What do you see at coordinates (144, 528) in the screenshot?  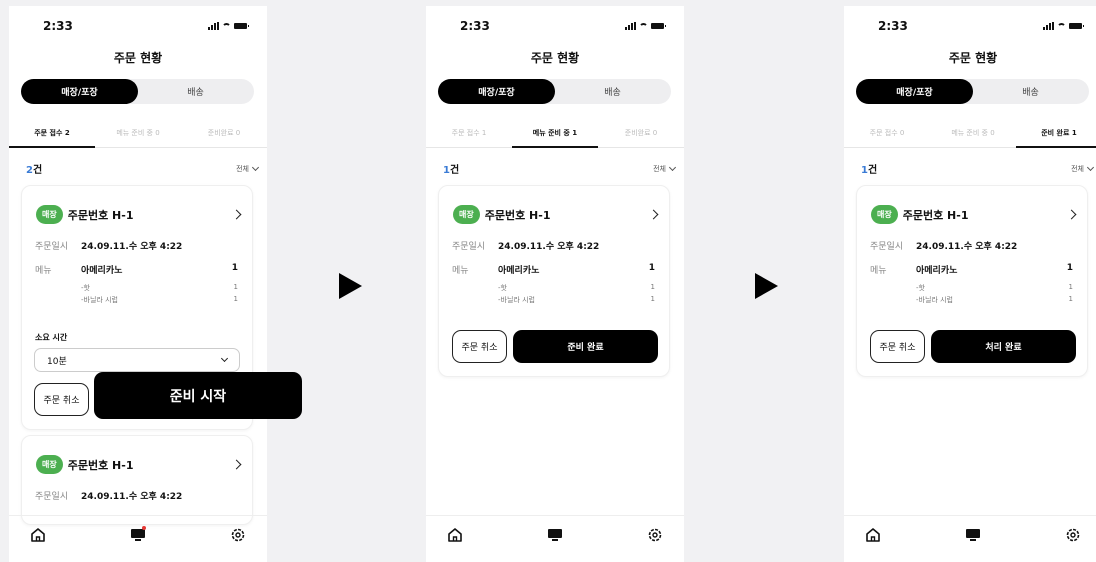 I see `notification-dot` at bounding box center [144, 528].